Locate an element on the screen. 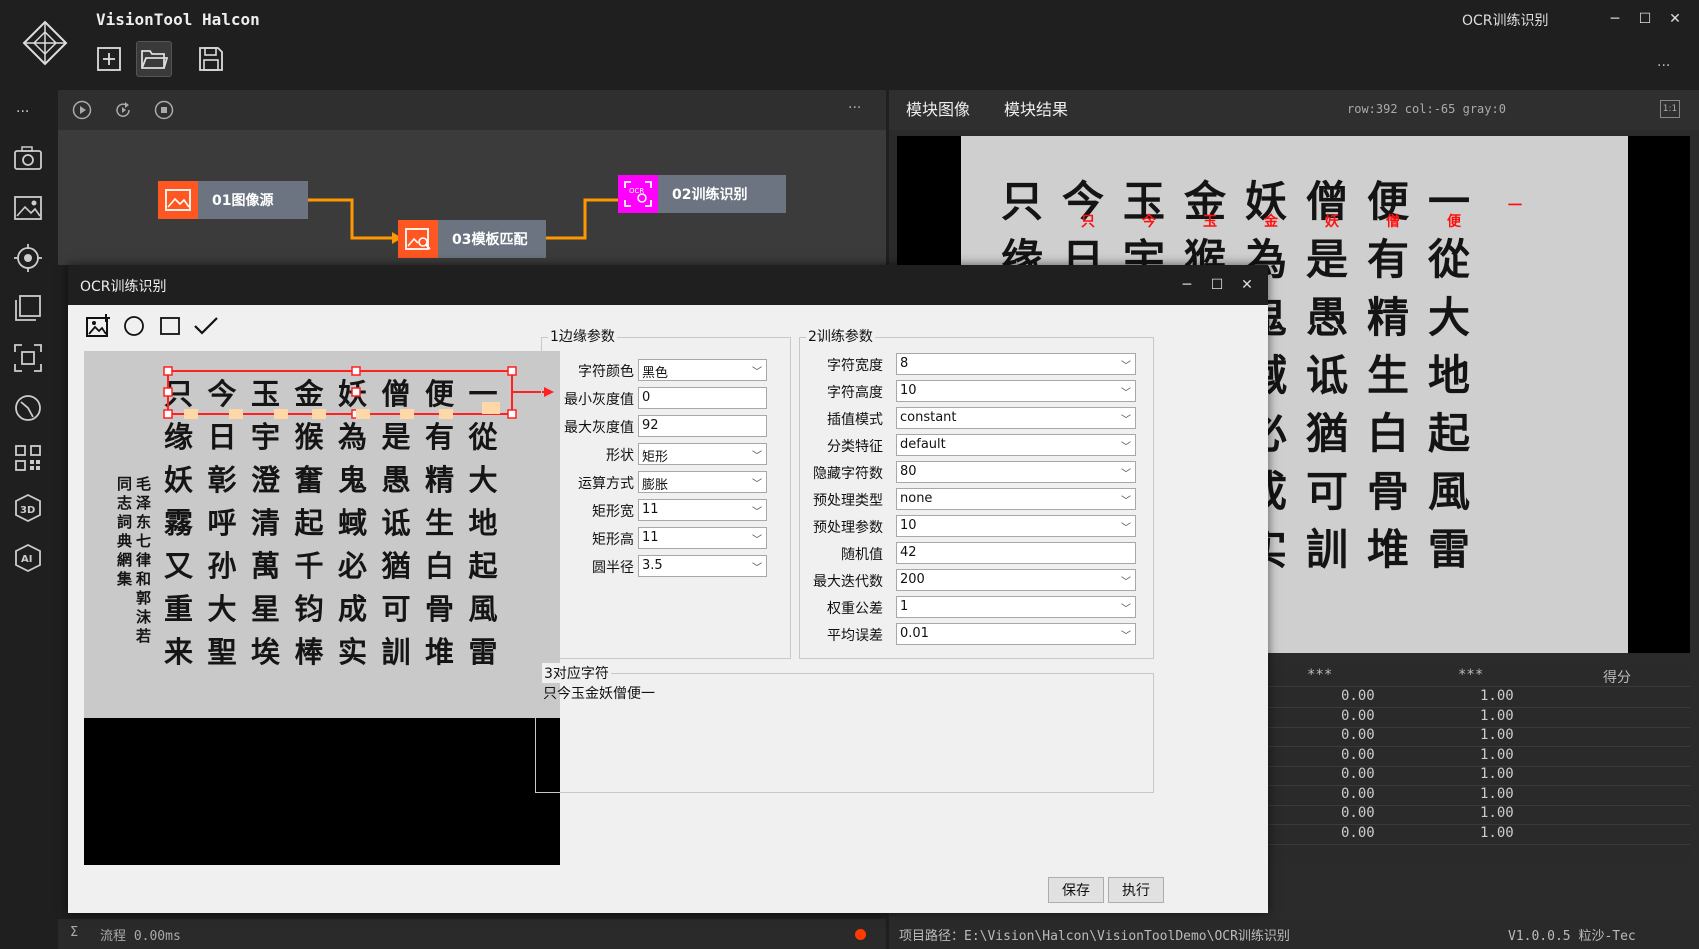 The image size is (1699, 949). flow-node-template-match: 03模板匹配 is located at coordinates (472, 239).